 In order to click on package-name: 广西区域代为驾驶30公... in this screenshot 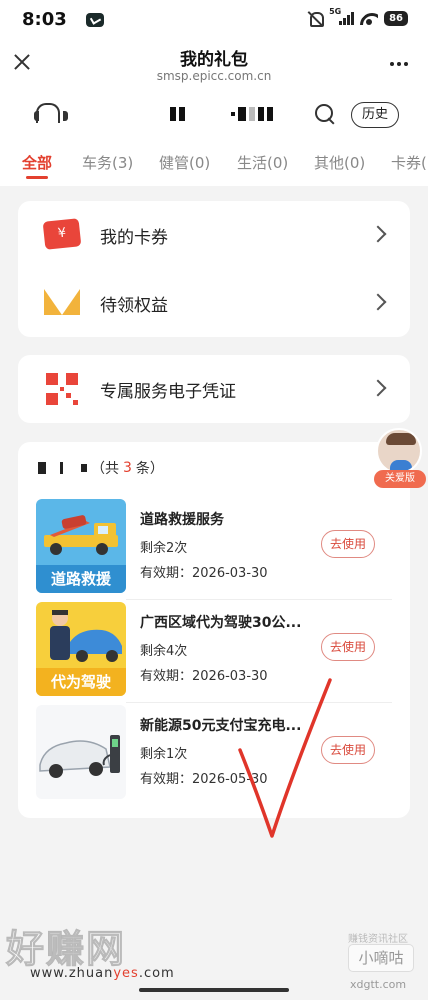, I will do `click(221, 623)`.